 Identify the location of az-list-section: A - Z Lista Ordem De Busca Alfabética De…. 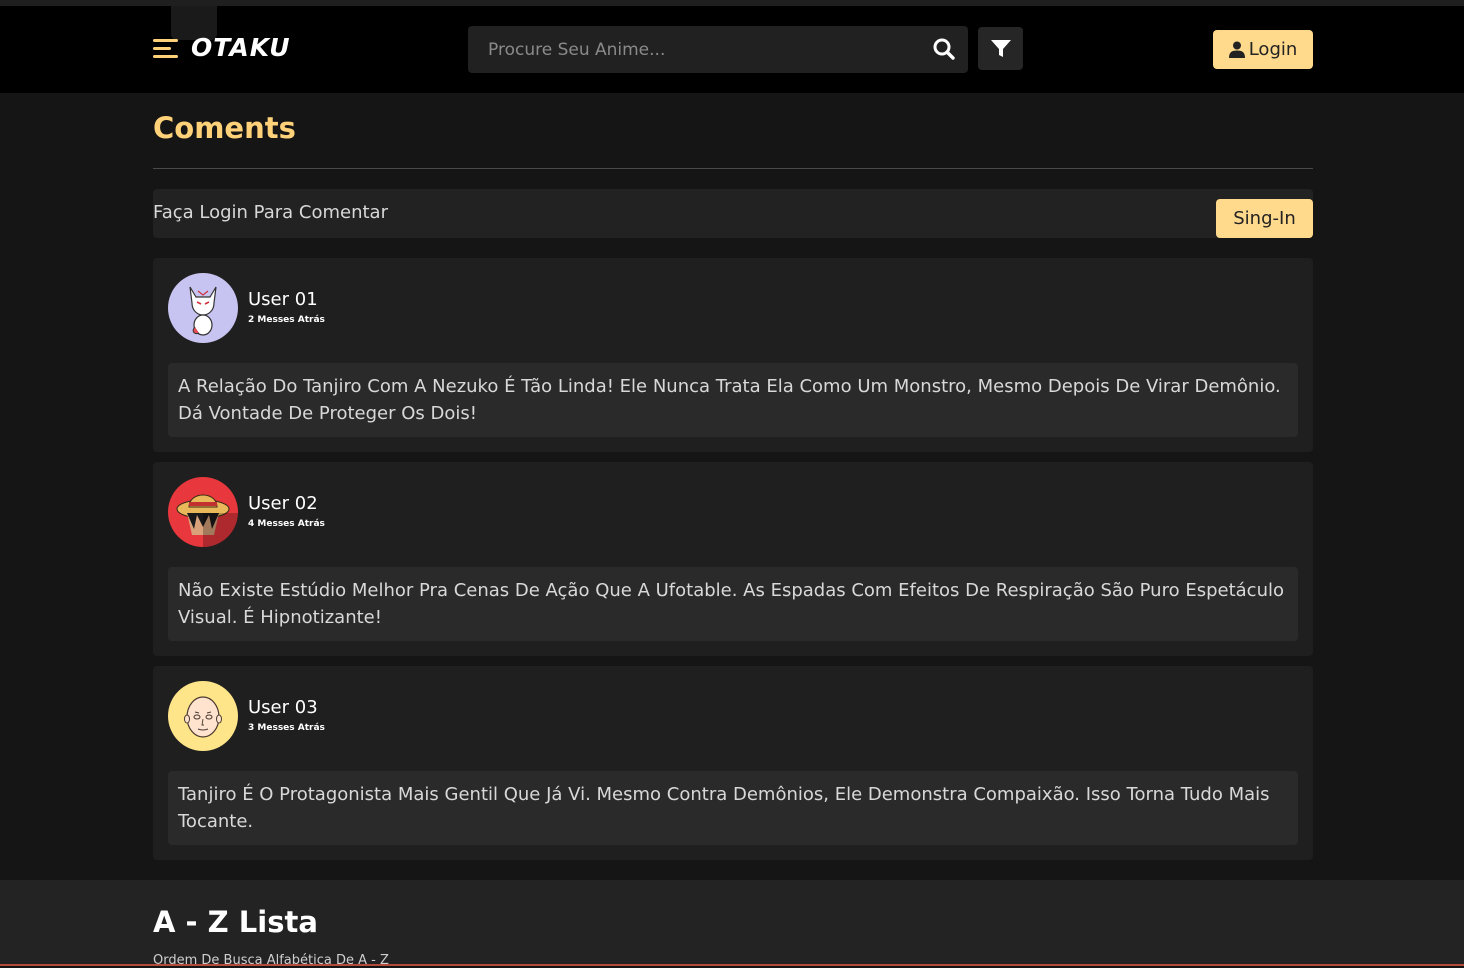
(732, 924).